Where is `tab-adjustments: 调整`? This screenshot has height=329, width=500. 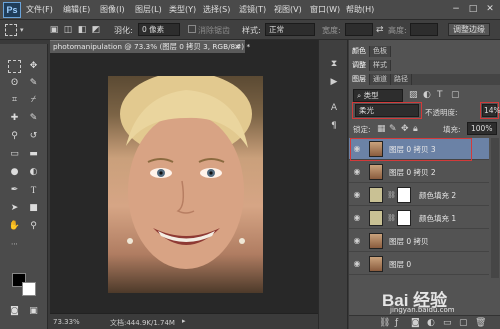
tab-adjustments: 调整 is located at coordinates (359, 65).